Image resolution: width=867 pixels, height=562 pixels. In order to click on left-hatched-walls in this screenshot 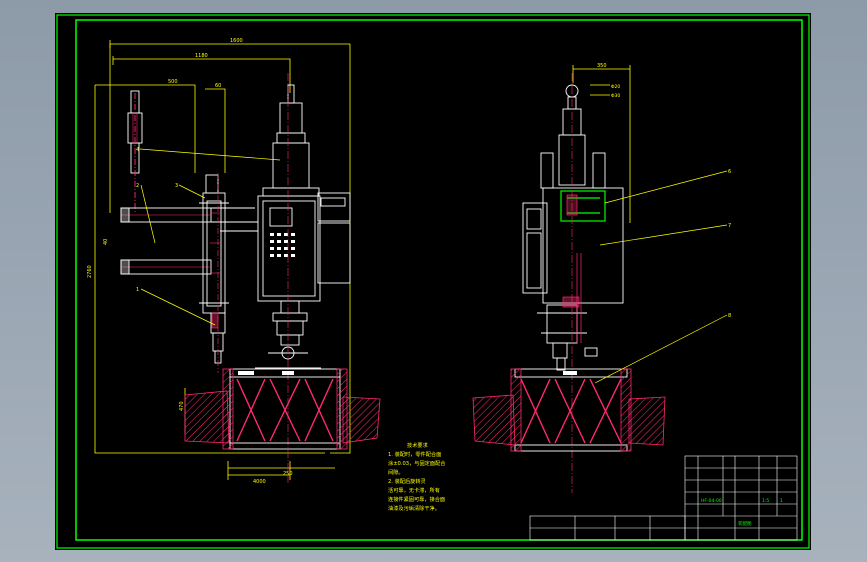, I will do `click(282, 409)`.